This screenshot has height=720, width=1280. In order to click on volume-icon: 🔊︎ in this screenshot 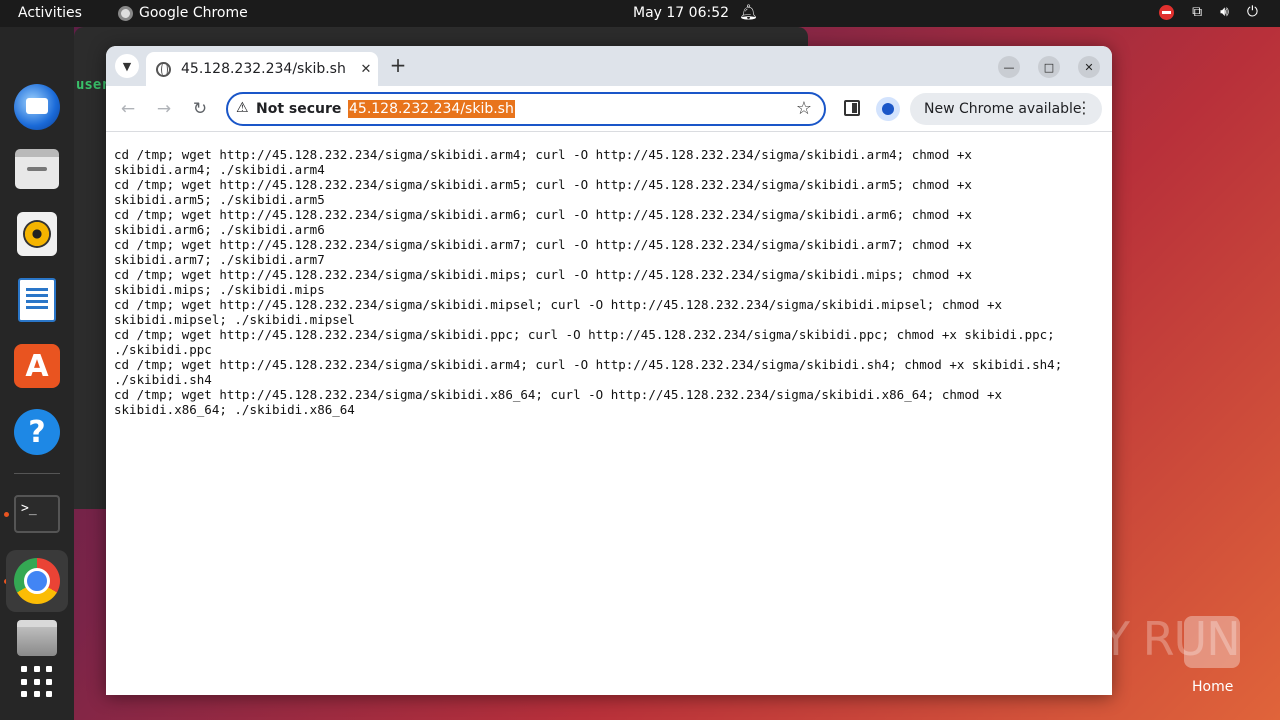, I will do `click(1224, 12)`.